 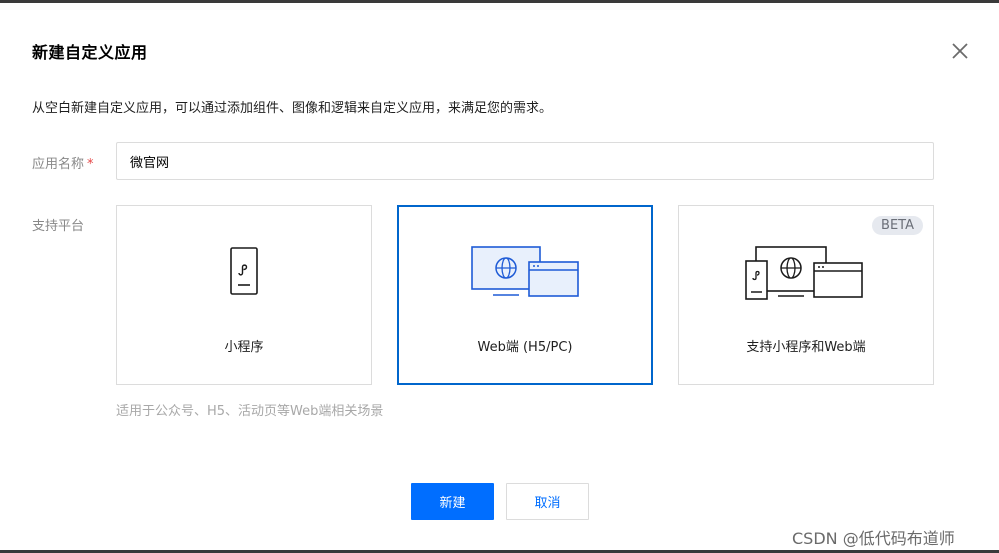 I want to click on beta-badge: BETA, so click(x=897, y=225).